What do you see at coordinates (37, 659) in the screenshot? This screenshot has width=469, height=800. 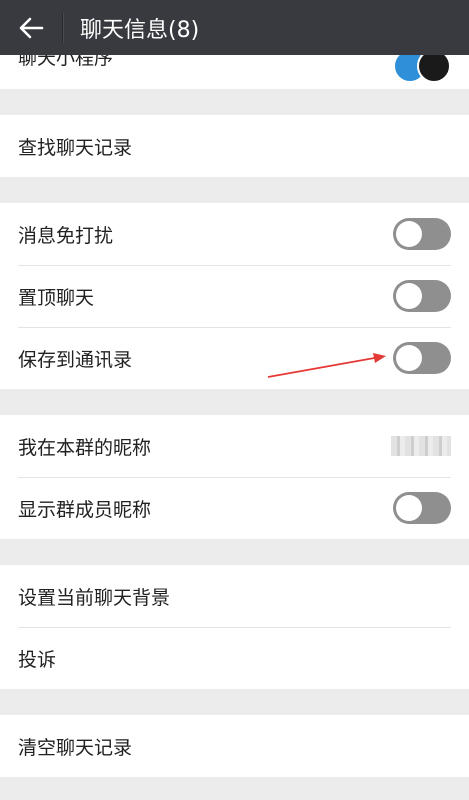 I see `report-label: 投诉` at bounding box center [37, 659].